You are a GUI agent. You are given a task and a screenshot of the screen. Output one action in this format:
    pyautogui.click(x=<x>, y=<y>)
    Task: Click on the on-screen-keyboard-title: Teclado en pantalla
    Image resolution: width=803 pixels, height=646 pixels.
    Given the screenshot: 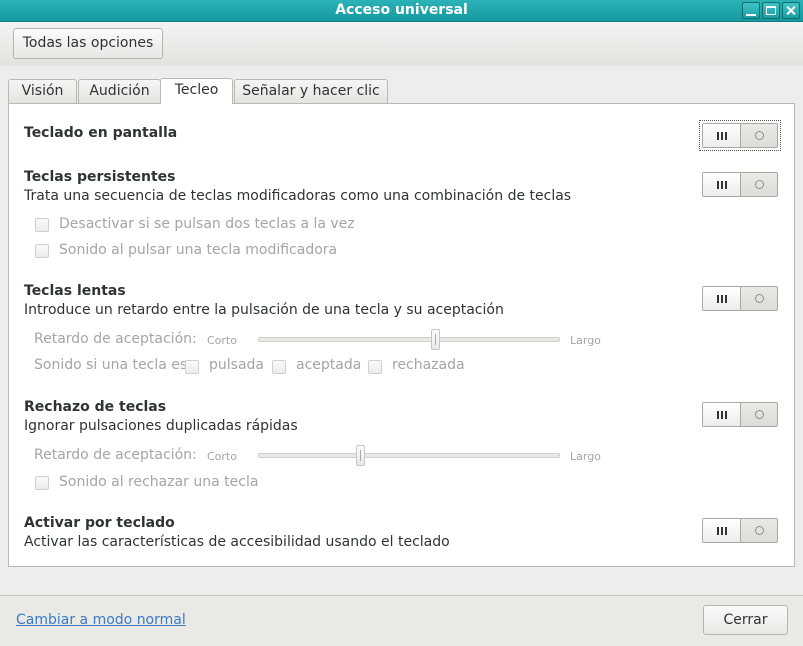 What is the action you would take?
    pyautogui.click(x=101, y=133)
    